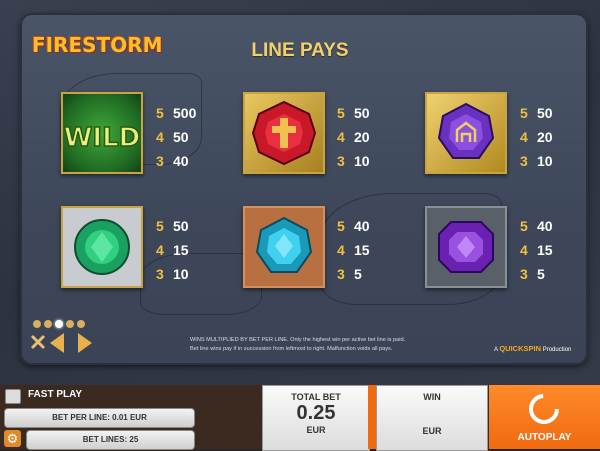  Describe the element at coordinates (544, 409) in the screenshot. I see `spin-icon` at that location.